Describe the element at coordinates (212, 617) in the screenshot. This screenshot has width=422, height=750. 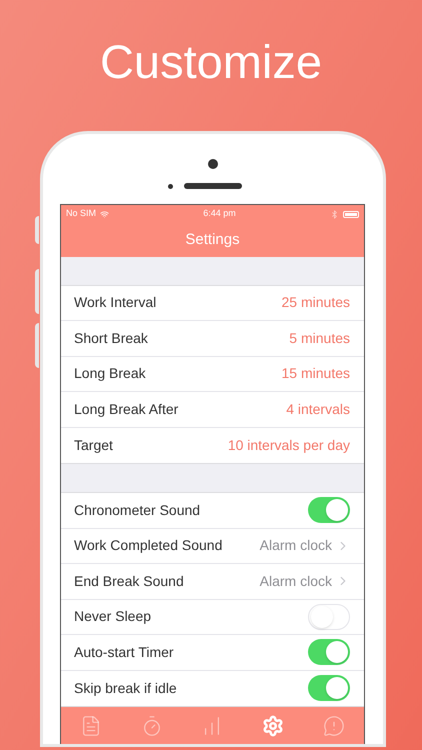
I see `settings-row: Never Sleep` at that location.